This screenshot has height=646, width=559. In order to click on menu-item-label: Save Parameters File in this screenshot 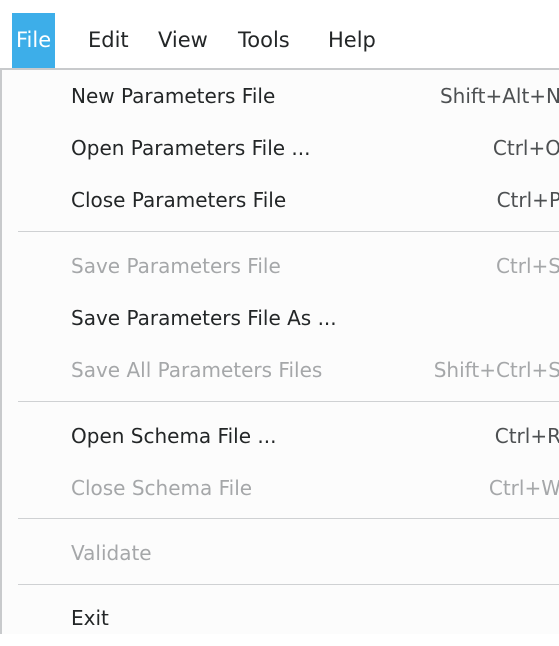, I will do `click(176, 266)`.